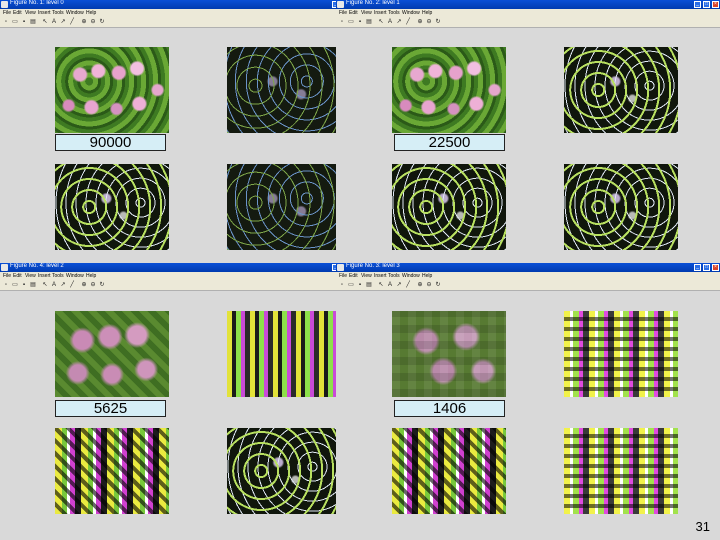 The width and height of the screenshot is (720, 540). I want to click on title-bar: Figure No. 2: level 1 _ □ ×, so click(528, 4).